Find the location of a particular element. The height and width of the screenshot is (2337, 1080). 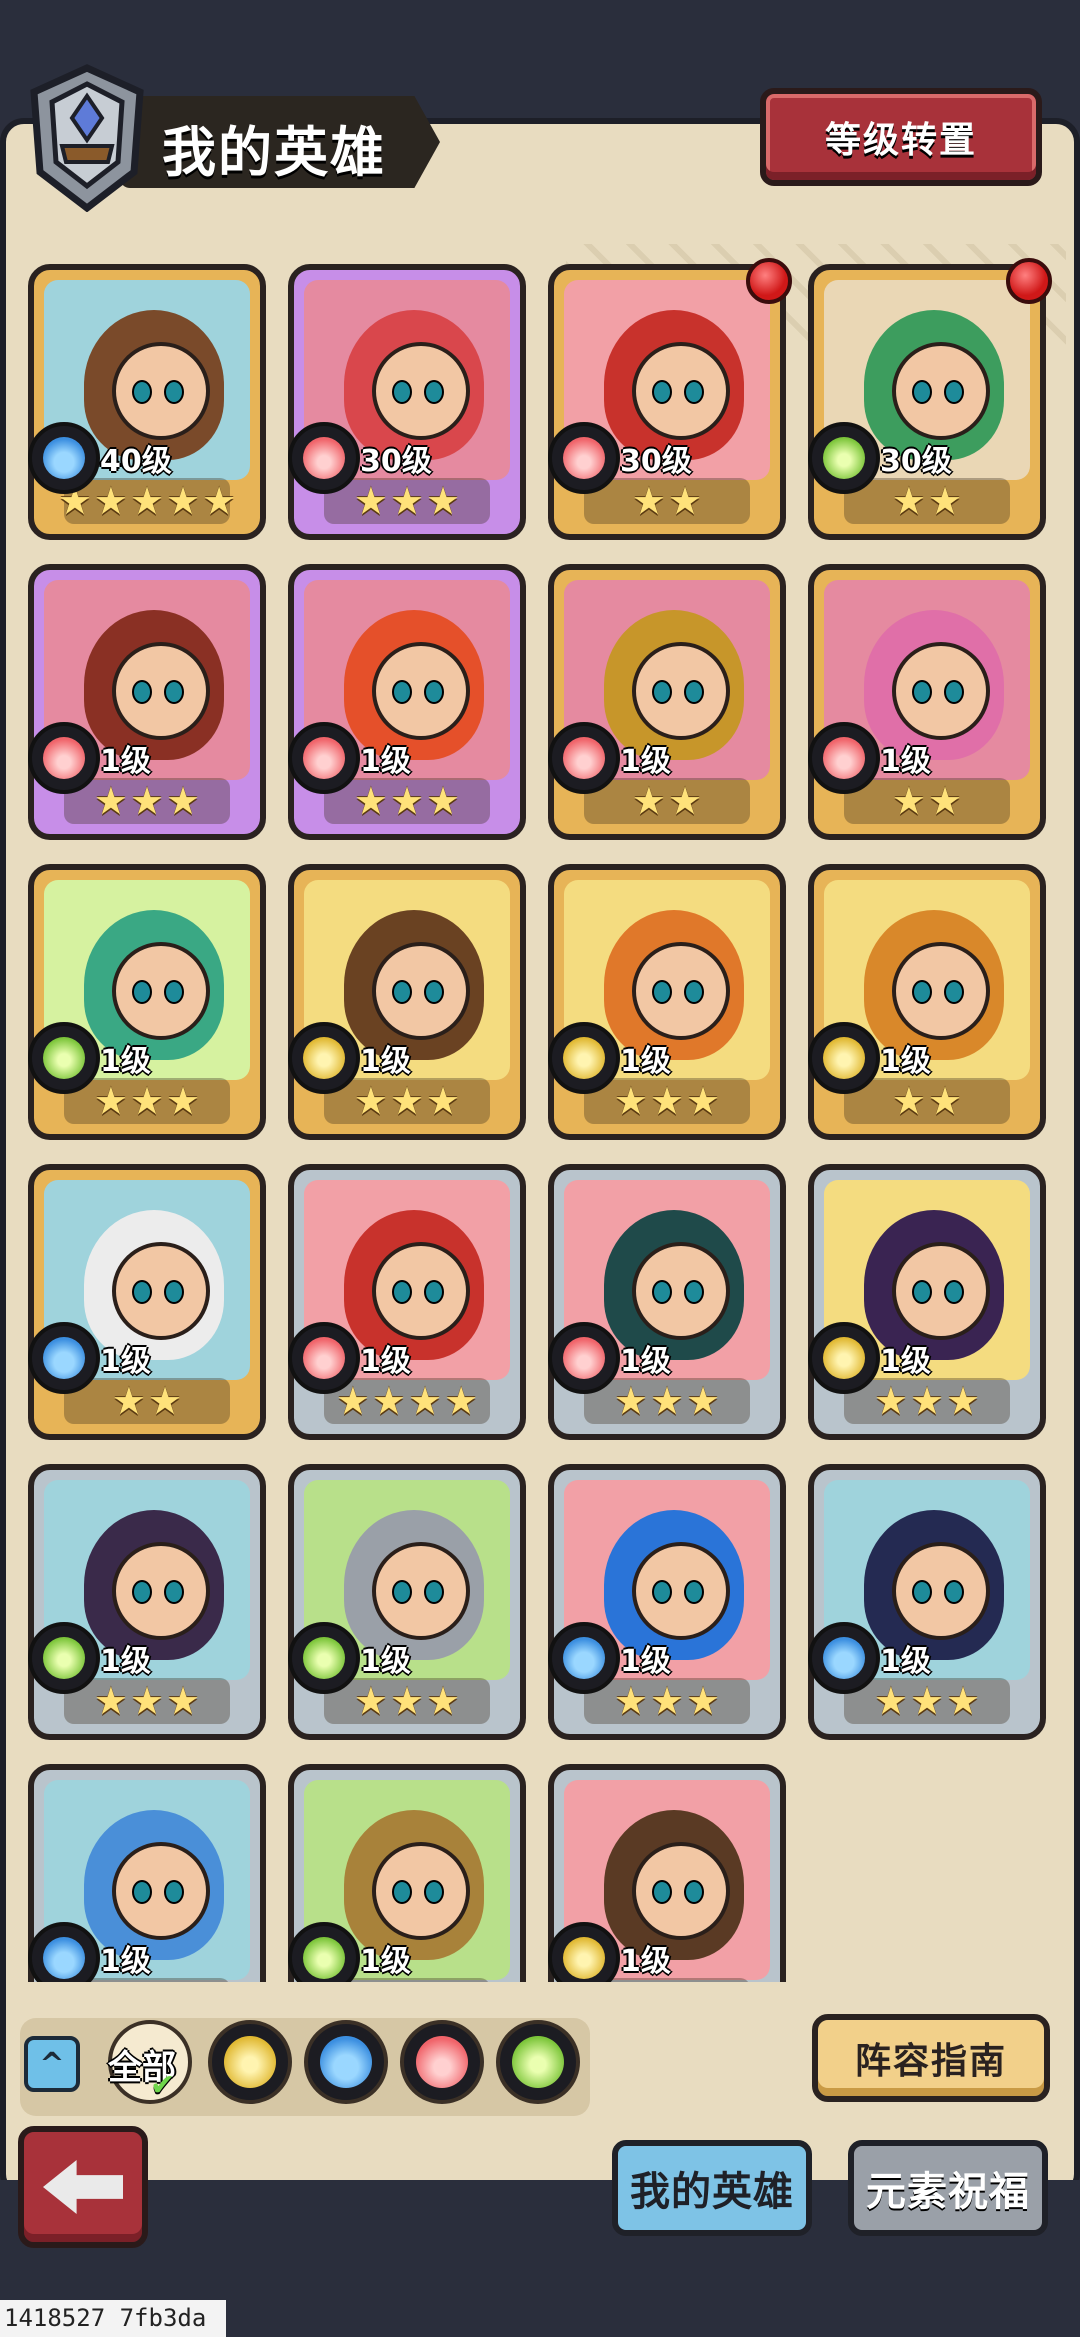

hero-card: ★ ★ ★ ★ ★ 40级 is located at coordinates (147, 402).